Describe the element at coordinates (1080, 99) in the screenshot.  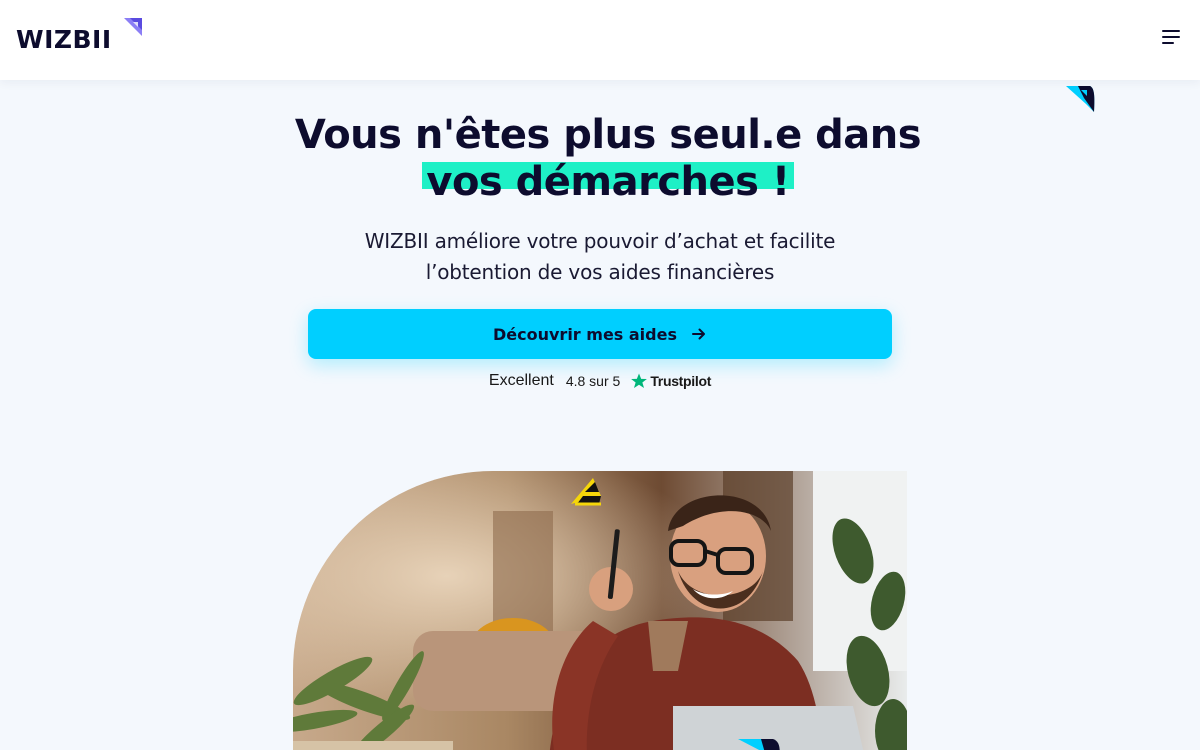
I see `decorative-bird-icon` at that location.